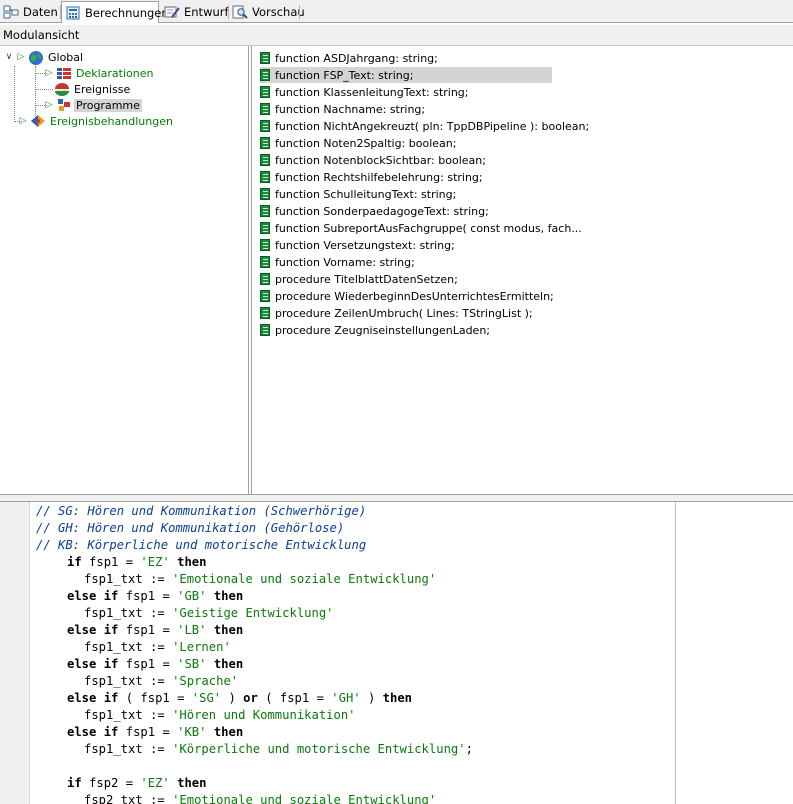  I want to click on tab-label: Vorschau, so click(278, 12).